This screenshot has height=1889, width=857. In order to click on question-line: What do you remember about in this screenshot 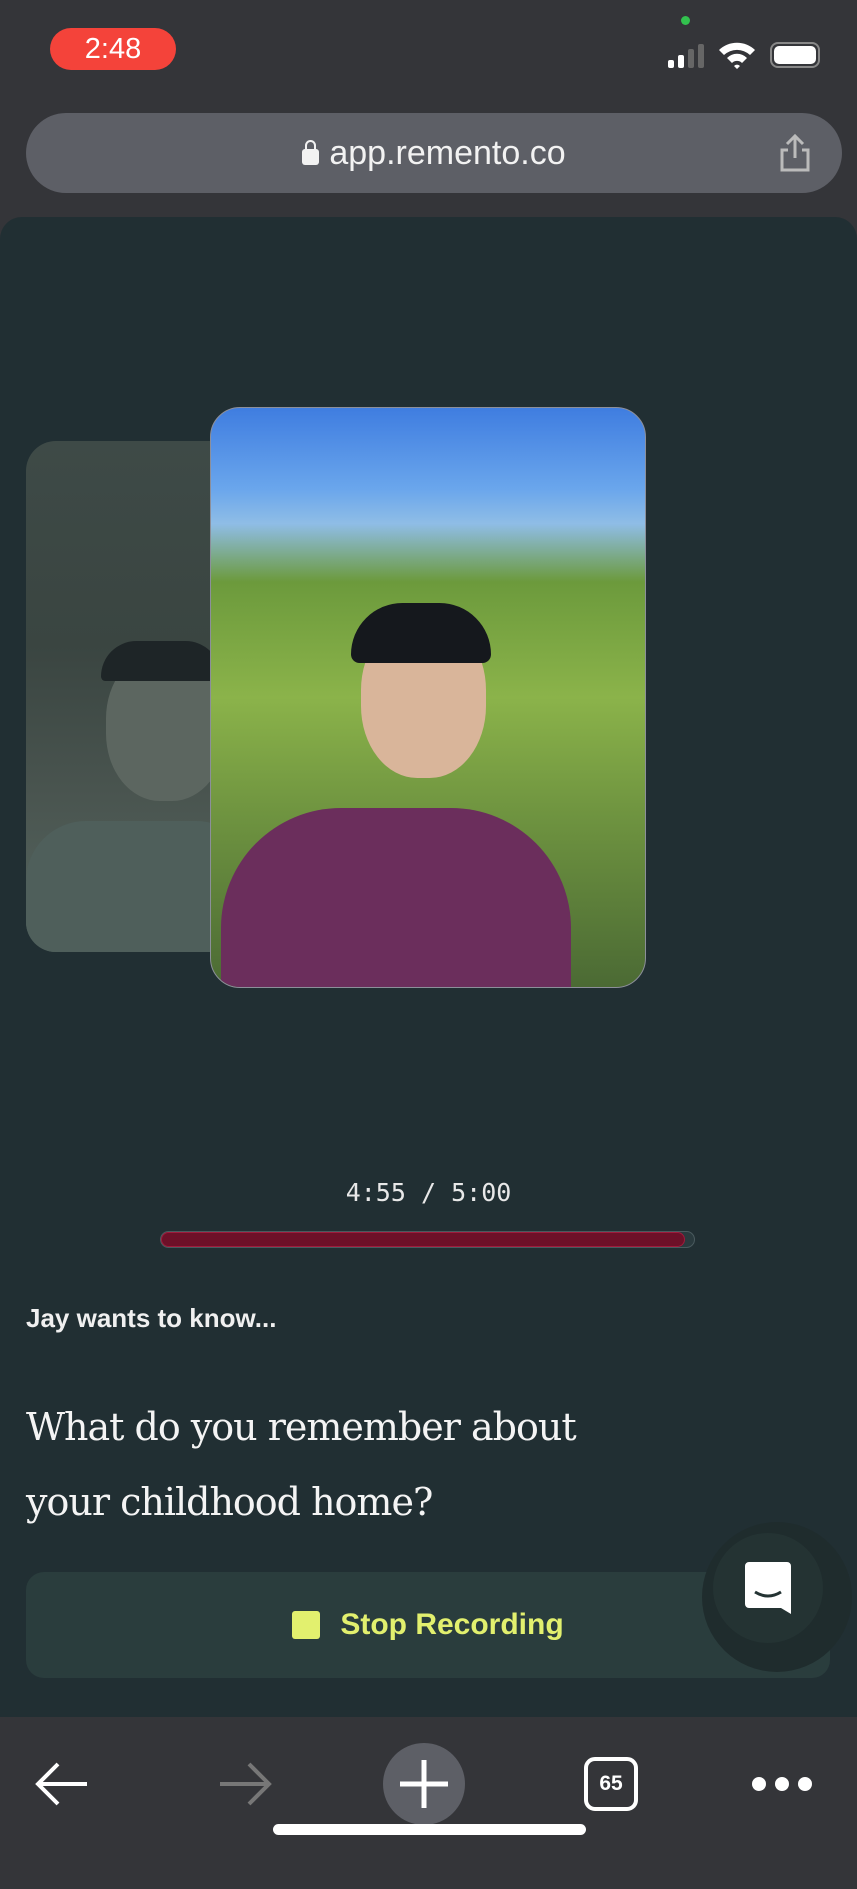, I will do `click(301, 1427)`.